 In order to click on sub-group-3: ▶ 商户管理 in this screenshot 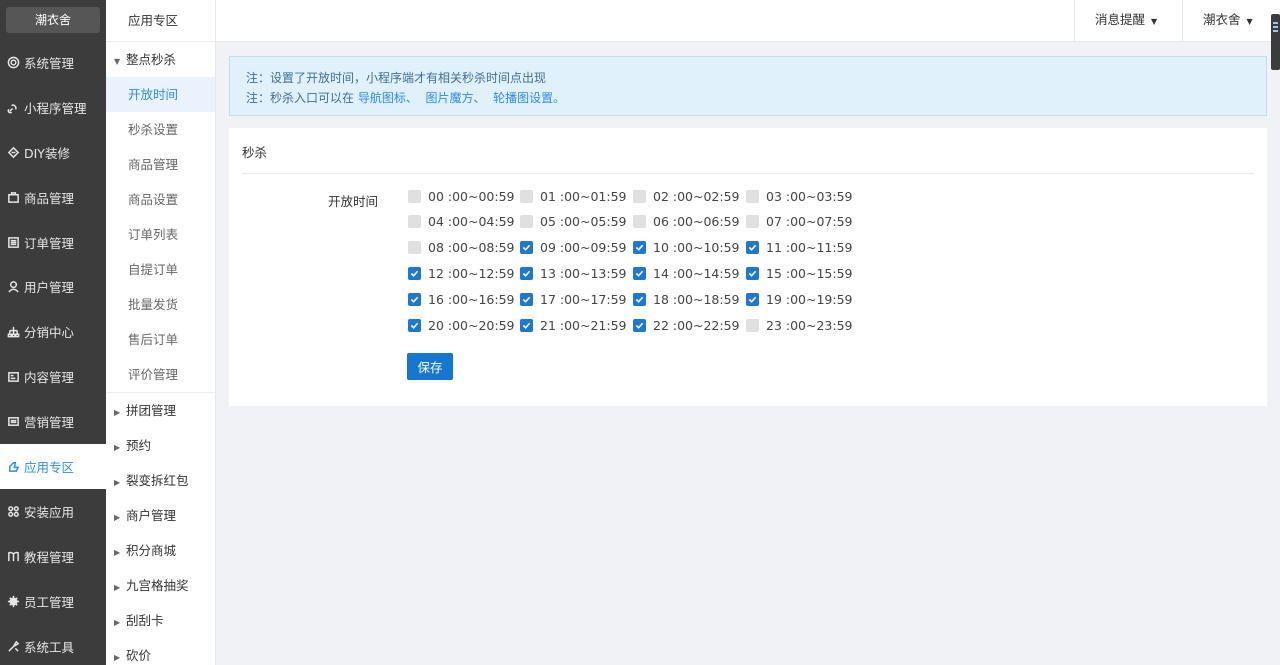, I will do `click(160, 515)`.